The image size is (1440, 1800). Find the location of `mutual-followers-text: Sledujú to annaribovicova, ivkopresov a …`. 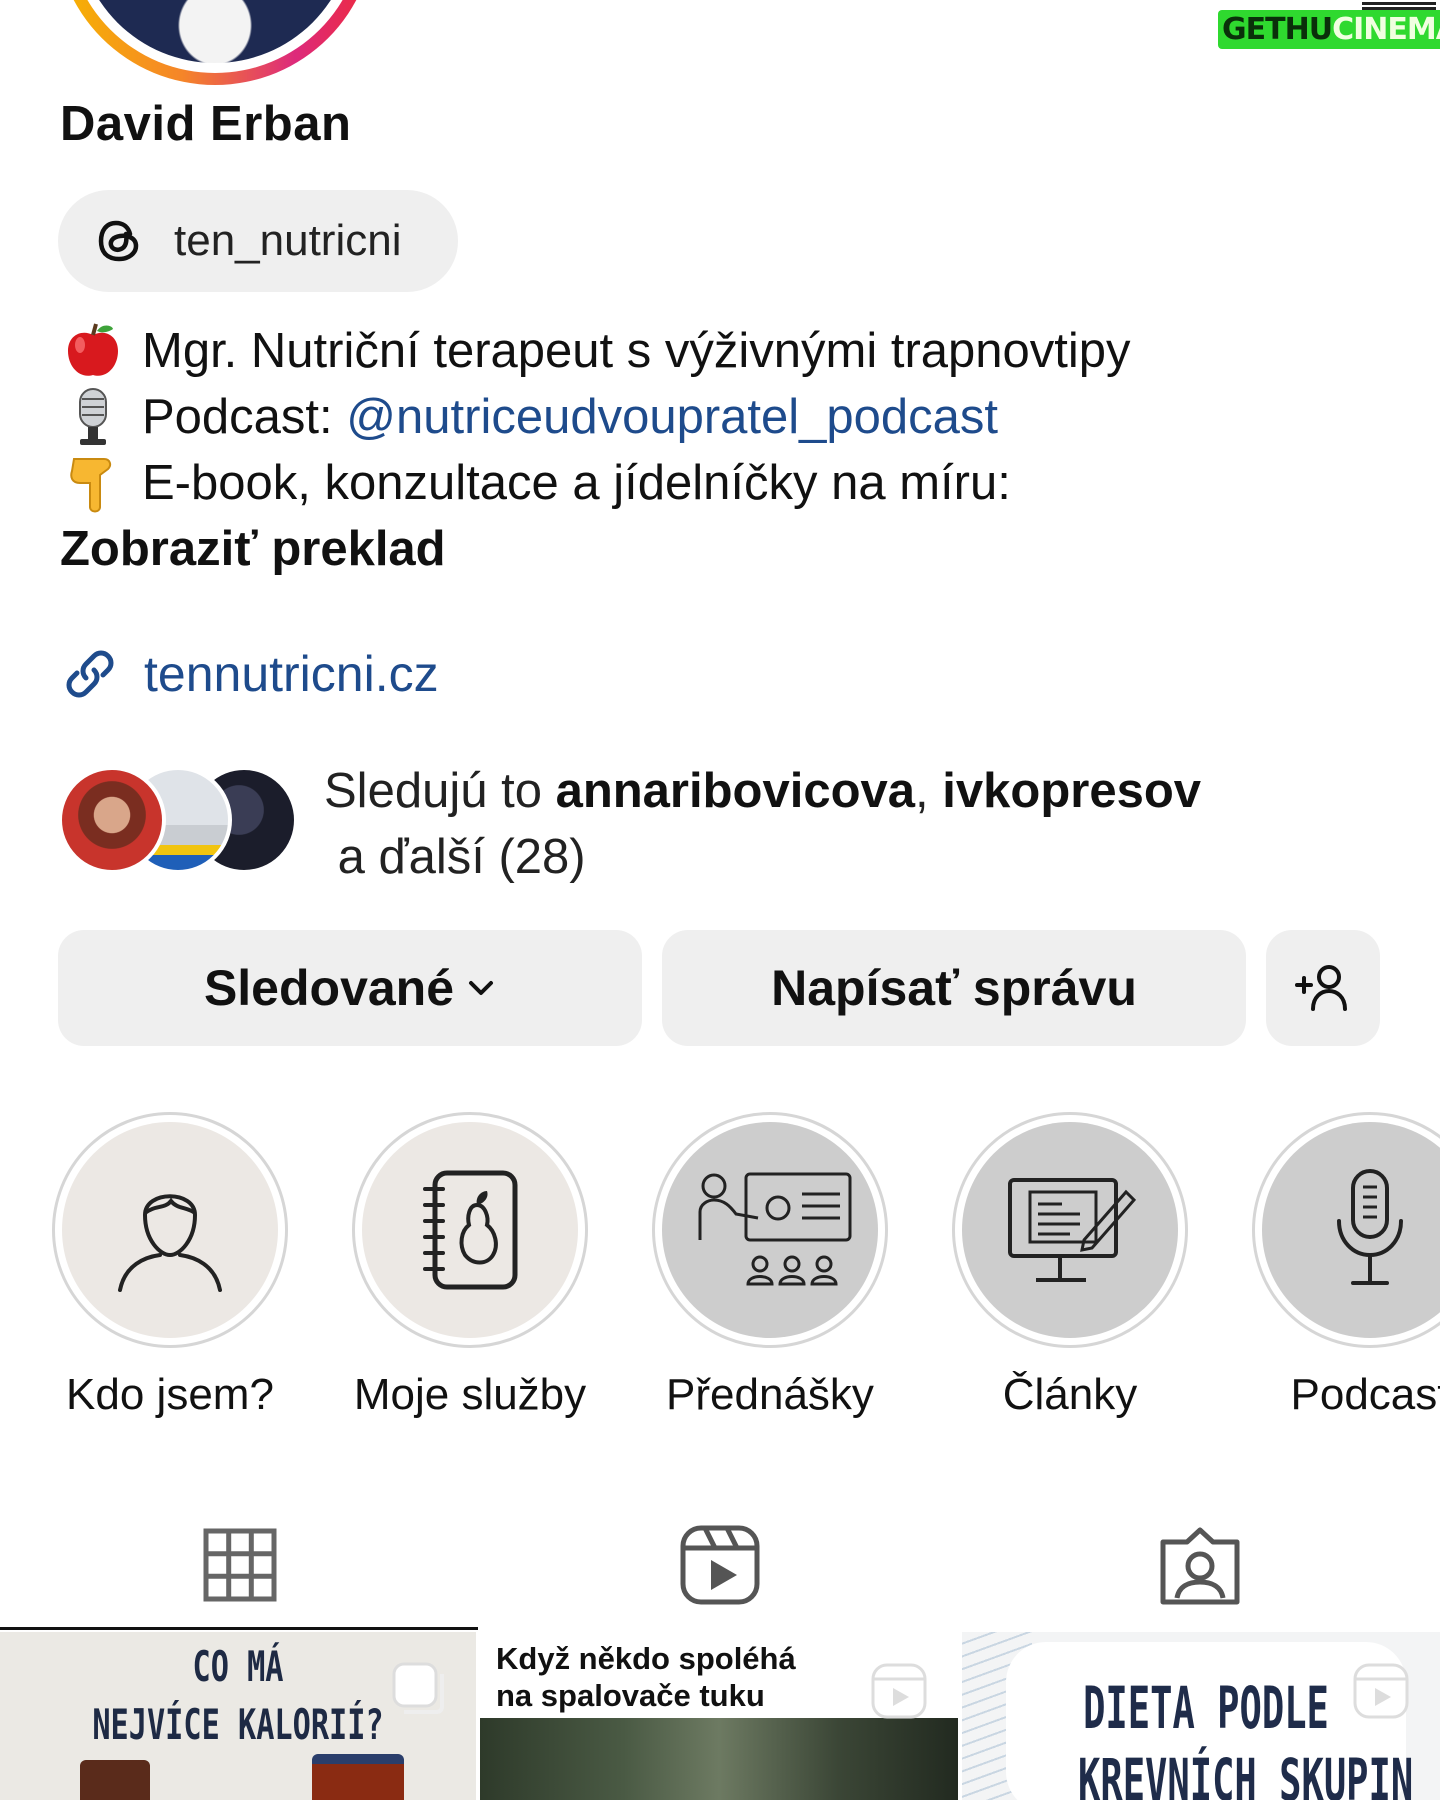

mutual-followers-text: Sledujú to annaribovicova, ivkopresov a … is located at coordinates (762, 824).